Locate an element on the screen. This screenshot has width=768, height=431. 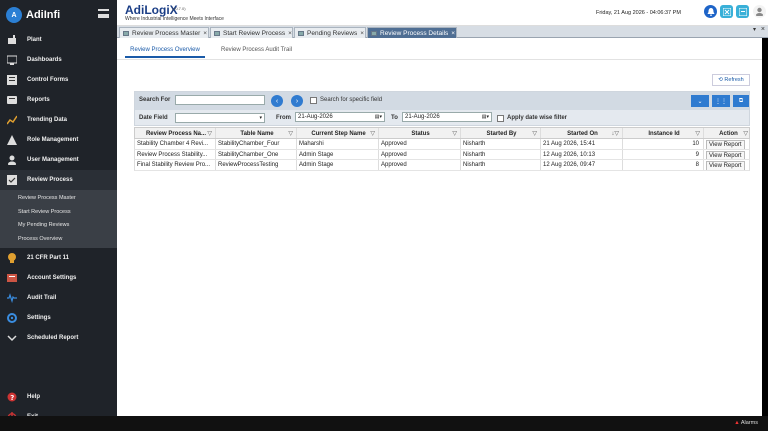
cell-table-name: ReviewProcessTesting is located at coordinates (256, 165).